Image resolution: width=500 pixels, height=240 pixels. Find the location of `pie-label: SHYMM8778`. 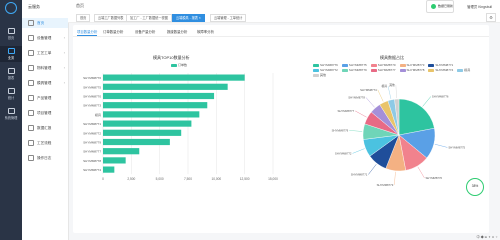

pie-label: SHYMM8778 is located at coordinates (356, 97).